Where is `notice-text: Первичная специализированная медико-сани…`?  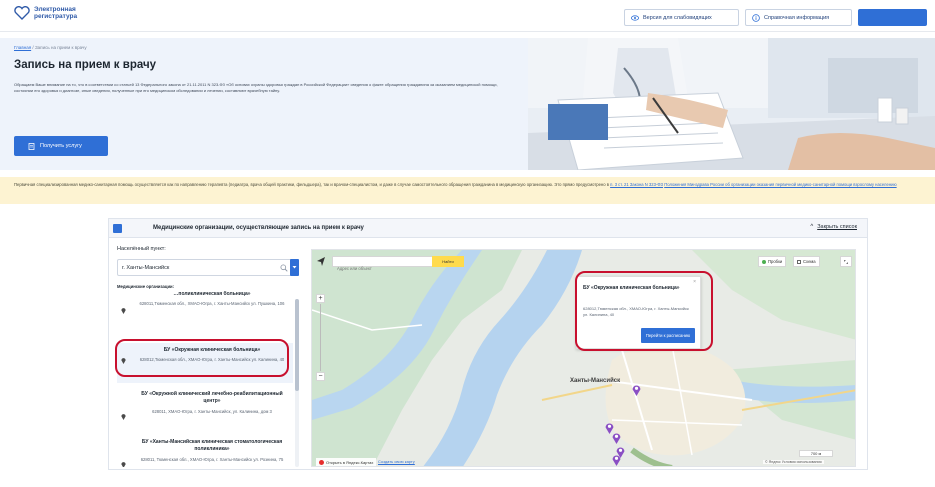
notice-text: Первичная специализированная медико-сани… is located at coordinates (312, 184).